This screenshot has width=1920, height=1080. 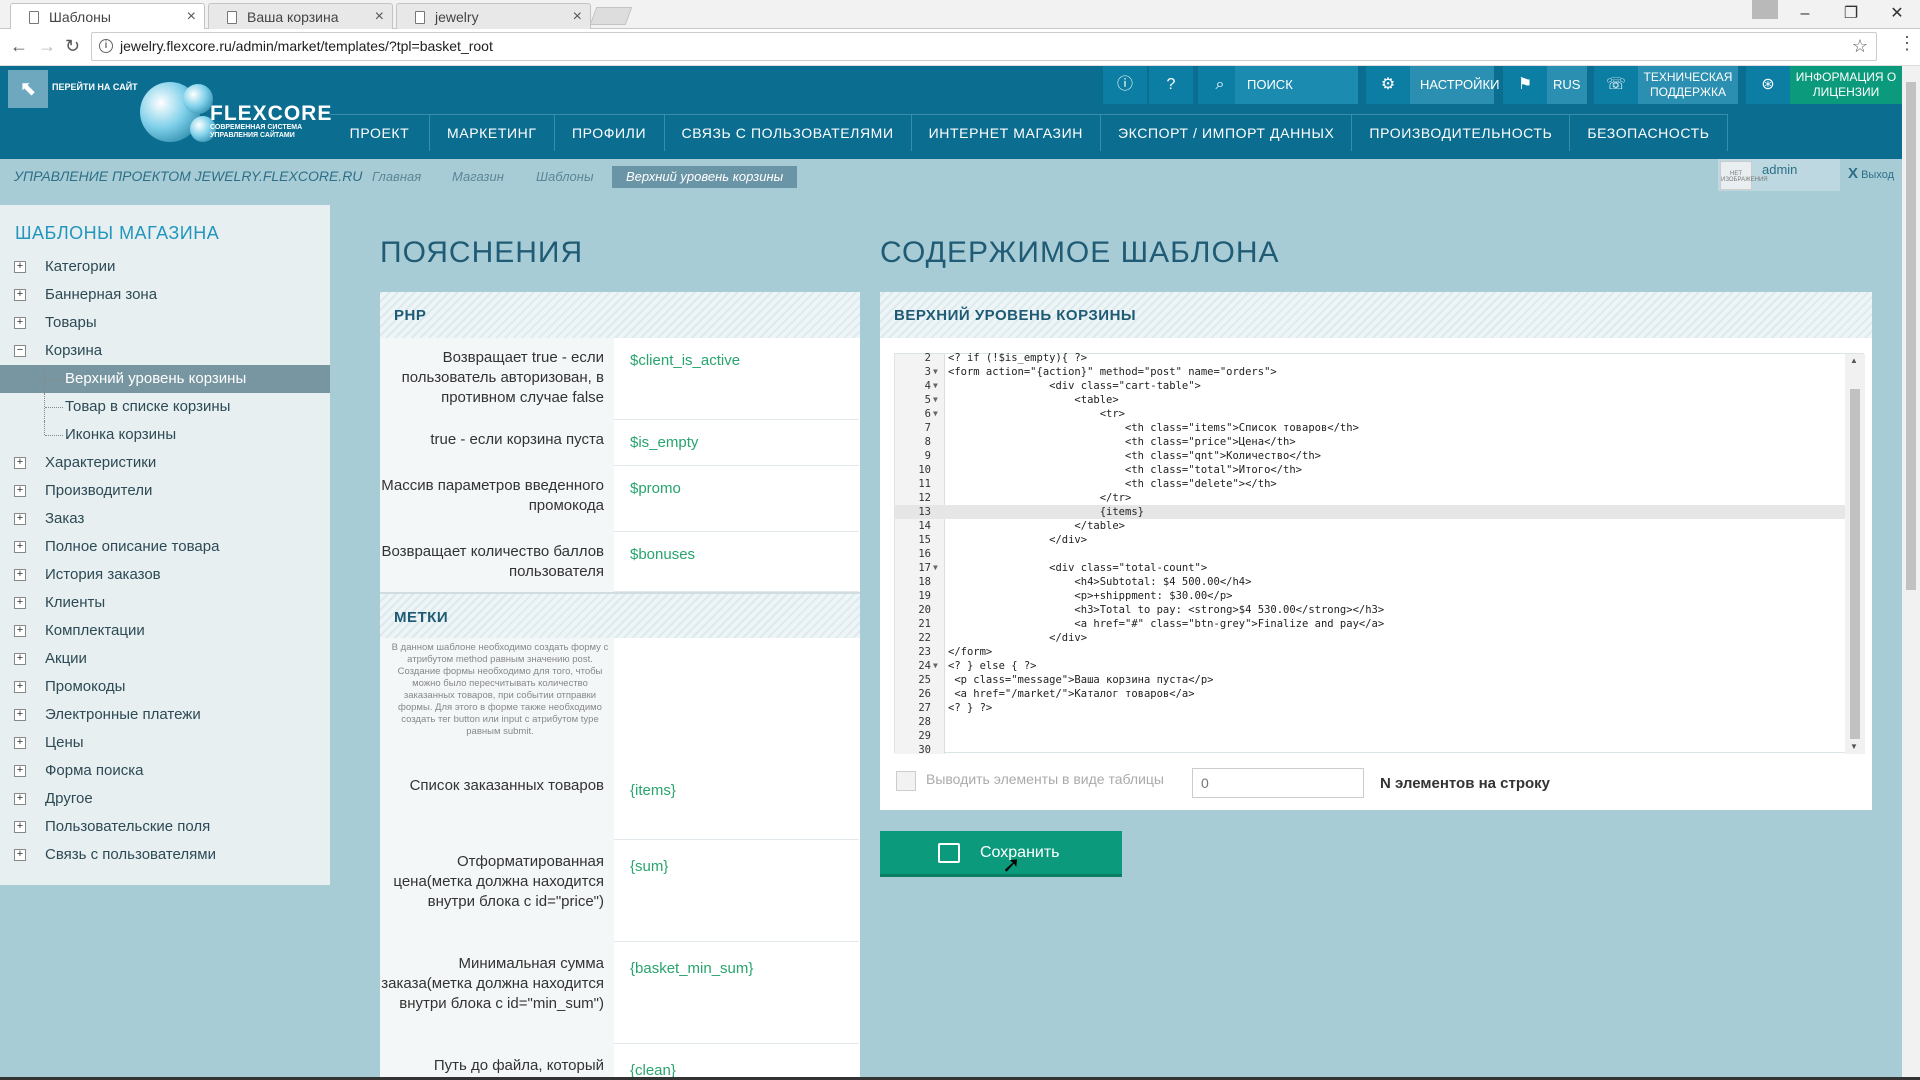 I want to click on support-icon: ☏, so click(x=1616, y=85).